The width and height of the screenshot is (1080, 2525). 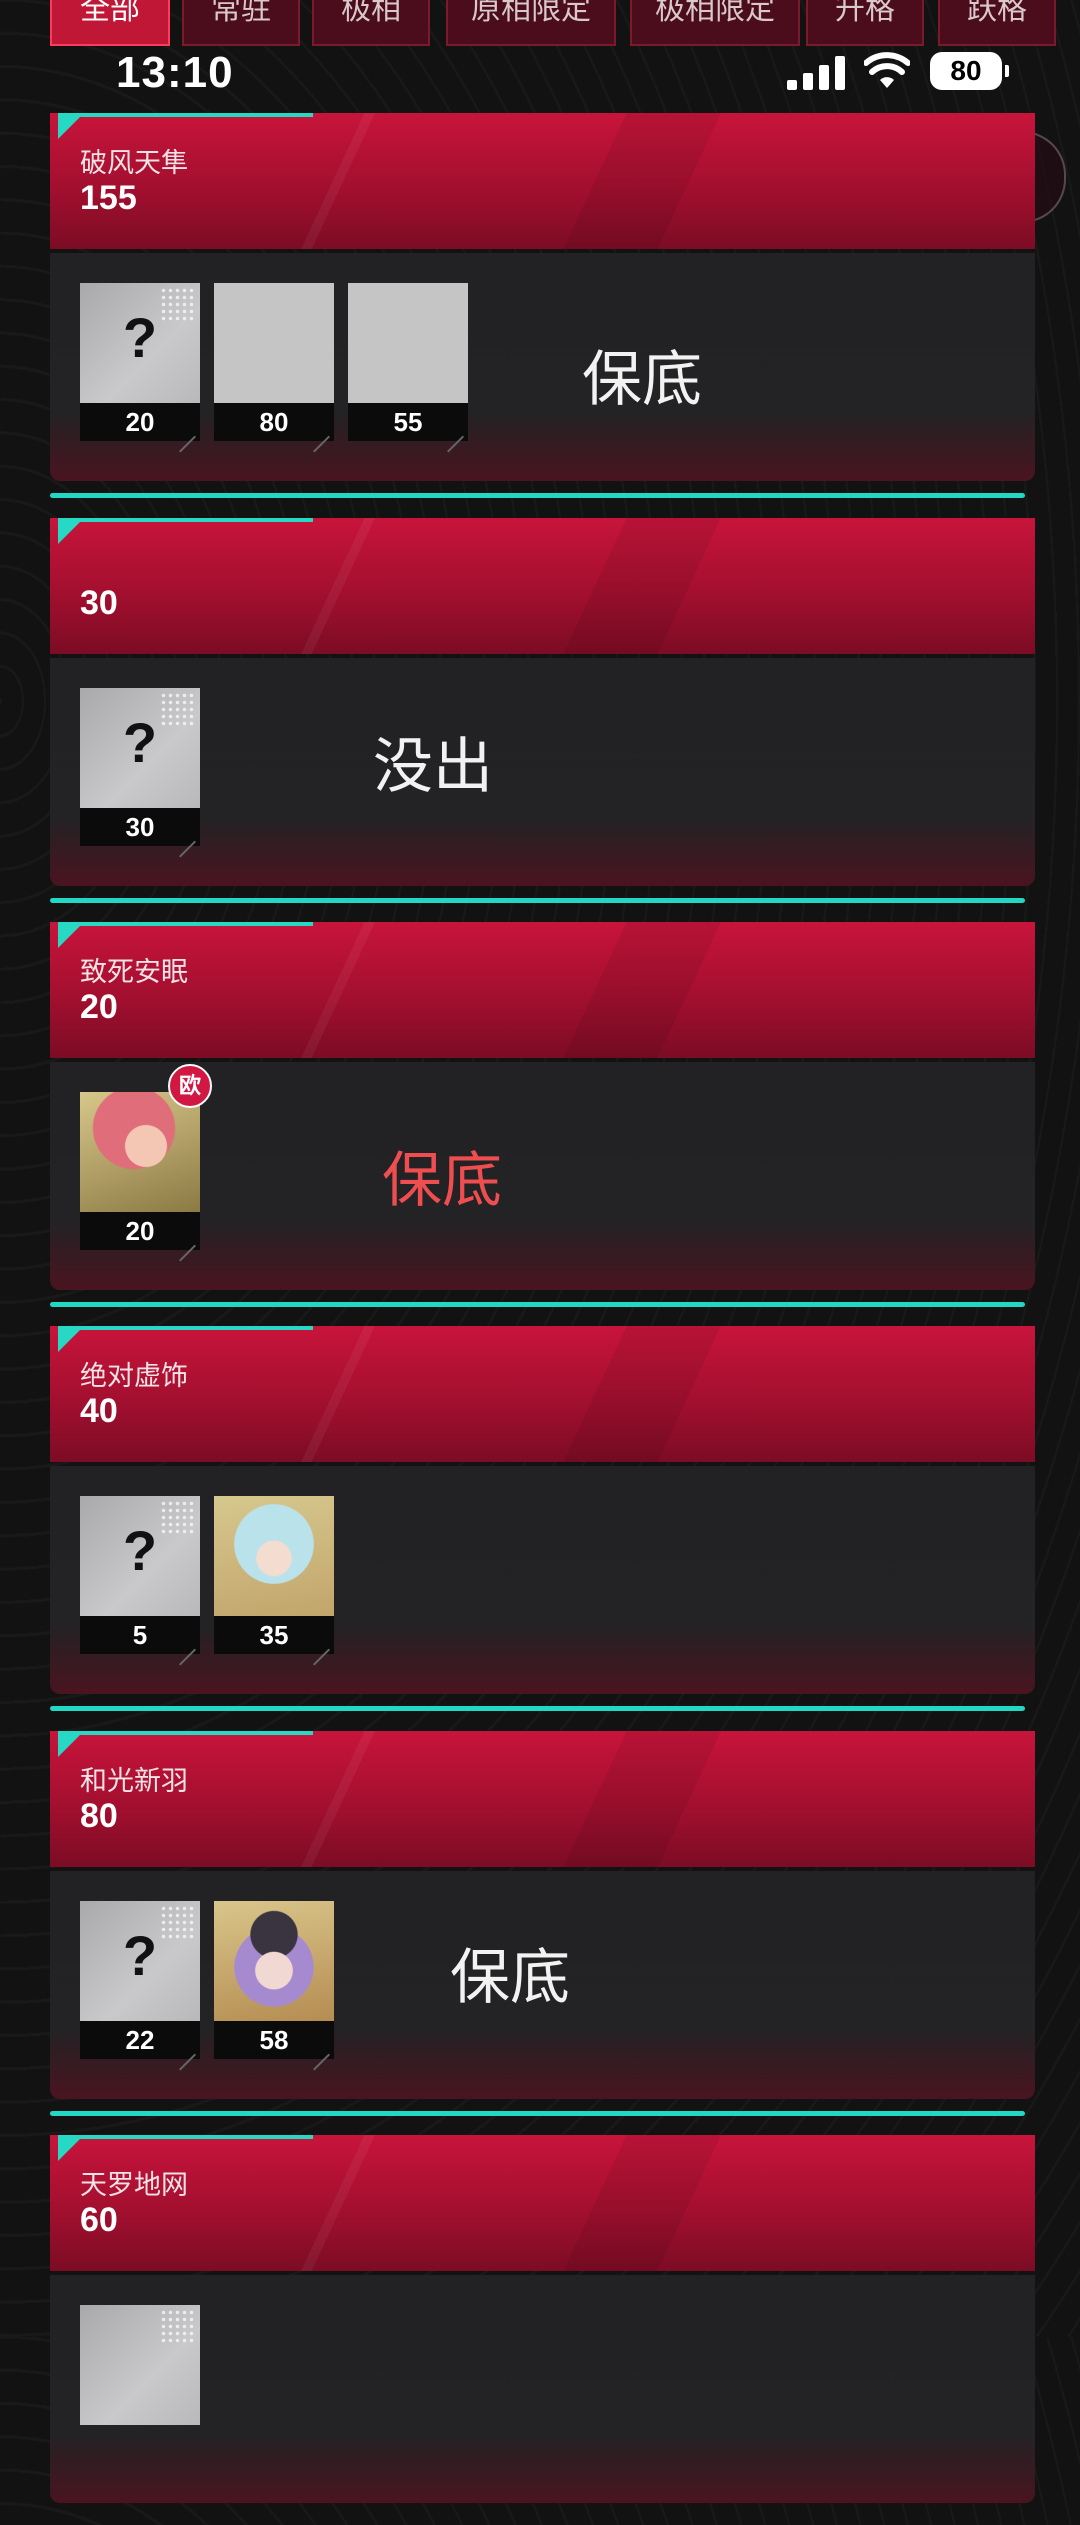 I want to click on pool-card: 致死安眠 20 20 欧 保底, so click(x=542, y=1117).